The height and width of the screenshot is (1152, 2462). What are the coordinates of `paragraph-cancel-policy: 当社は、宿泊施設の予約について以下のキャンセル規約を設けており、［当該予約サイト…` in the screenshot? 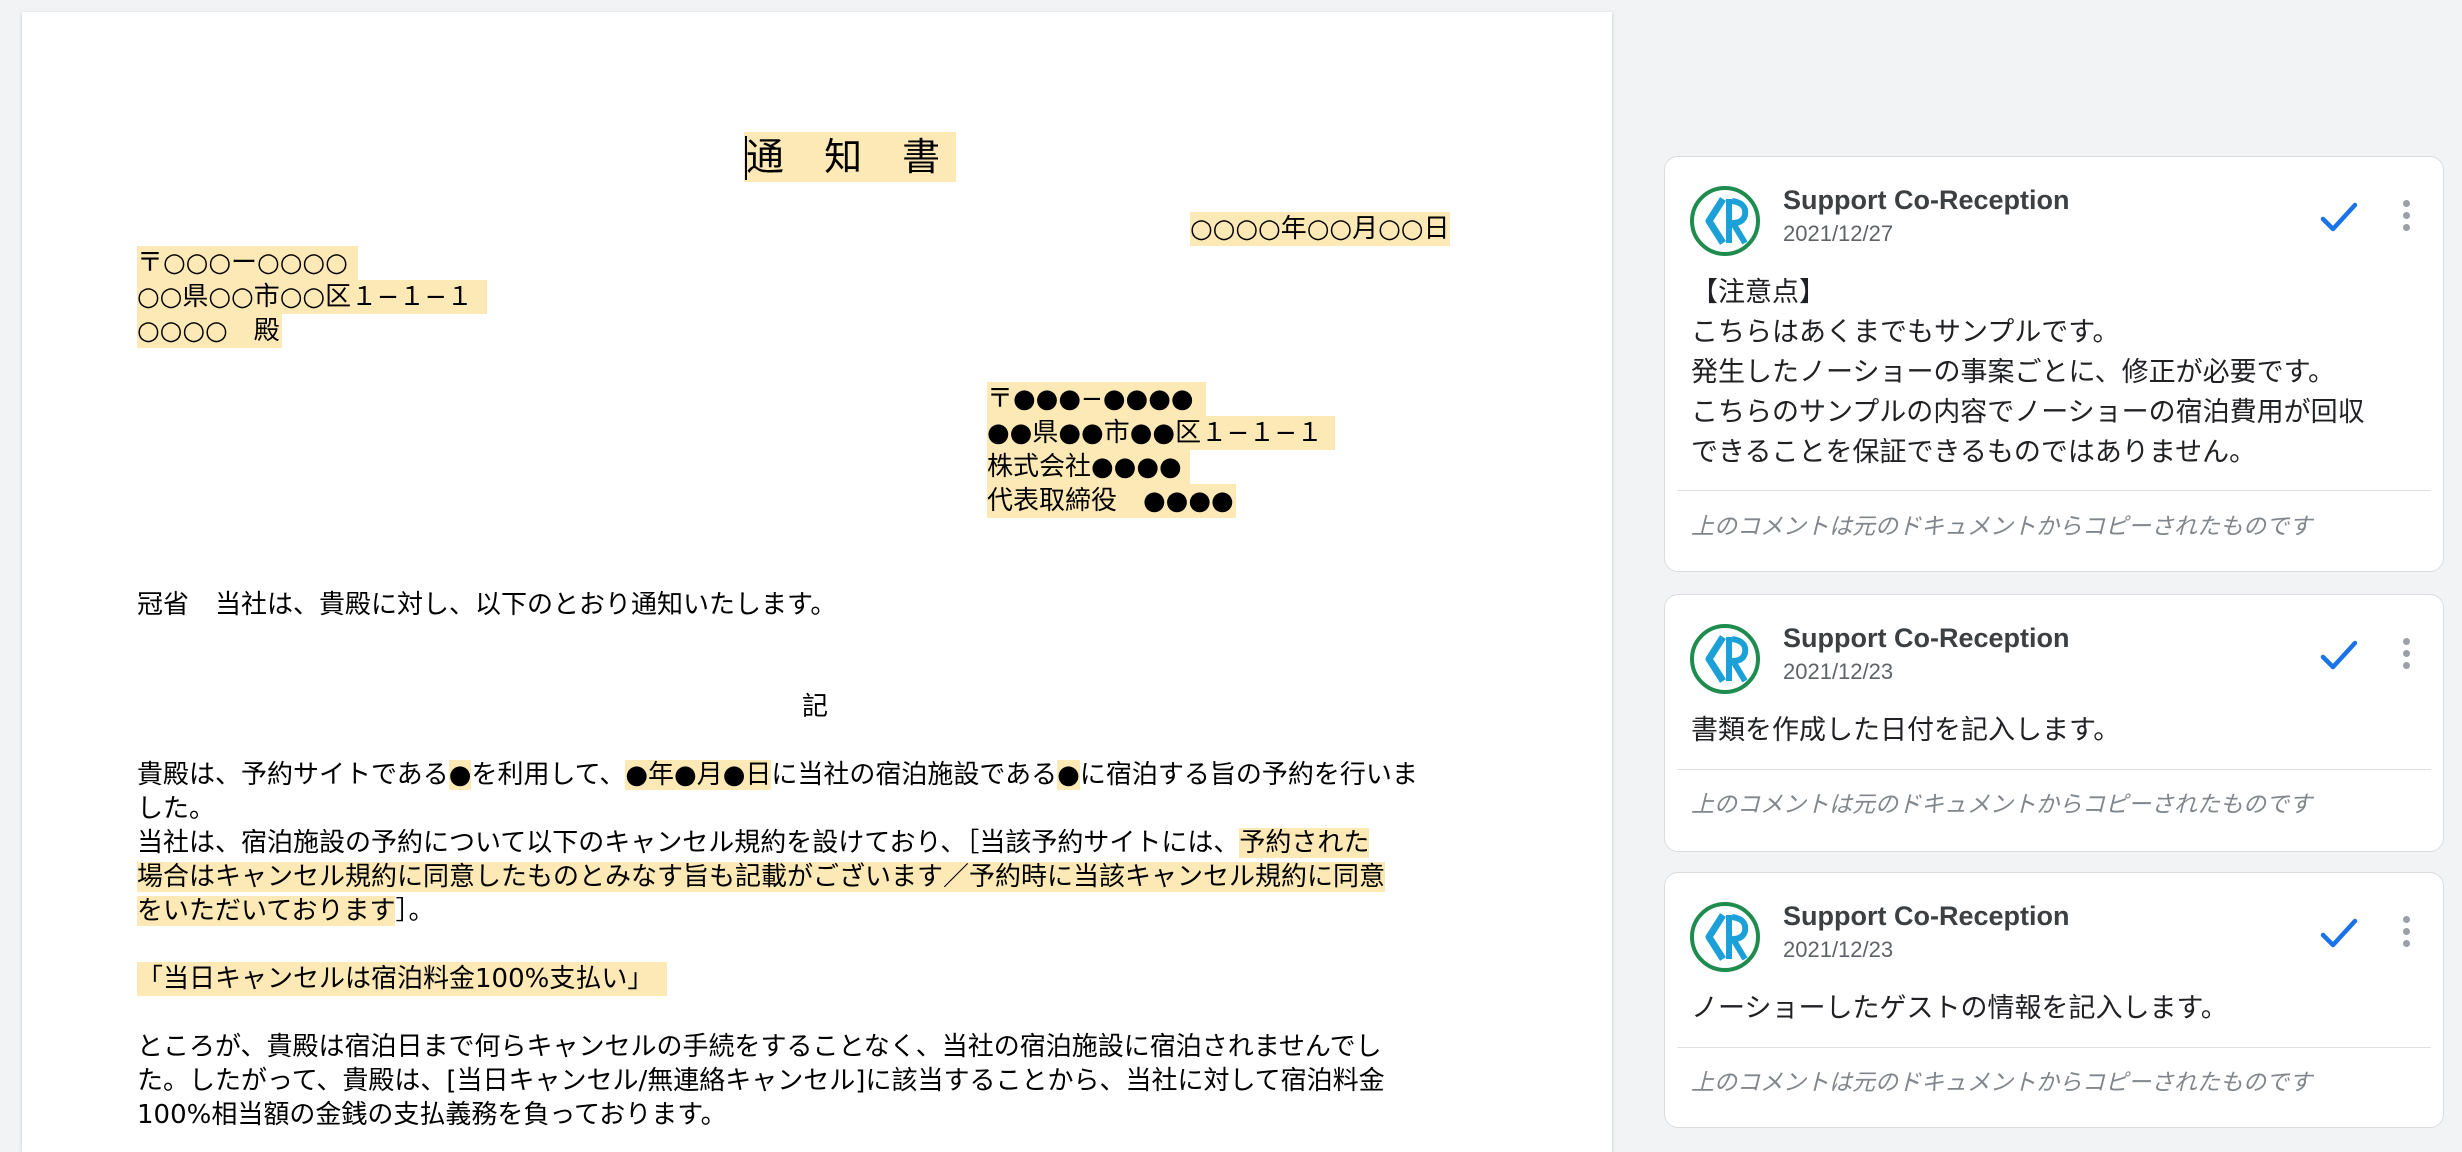 It's located at (817, 877).